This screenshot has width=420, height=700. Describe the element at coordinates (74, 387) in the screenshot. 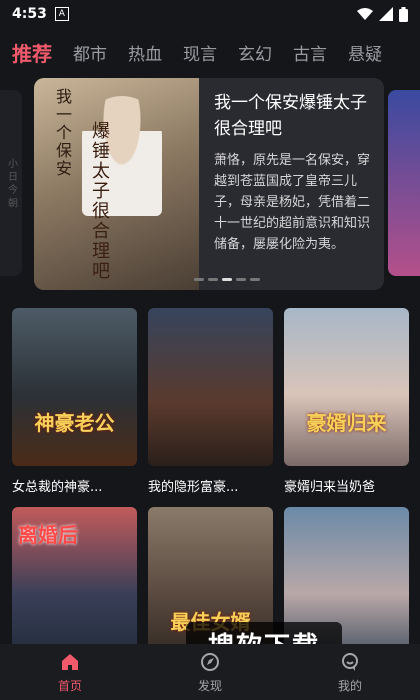

I see `drama-cover: 神豪老公` at that location.